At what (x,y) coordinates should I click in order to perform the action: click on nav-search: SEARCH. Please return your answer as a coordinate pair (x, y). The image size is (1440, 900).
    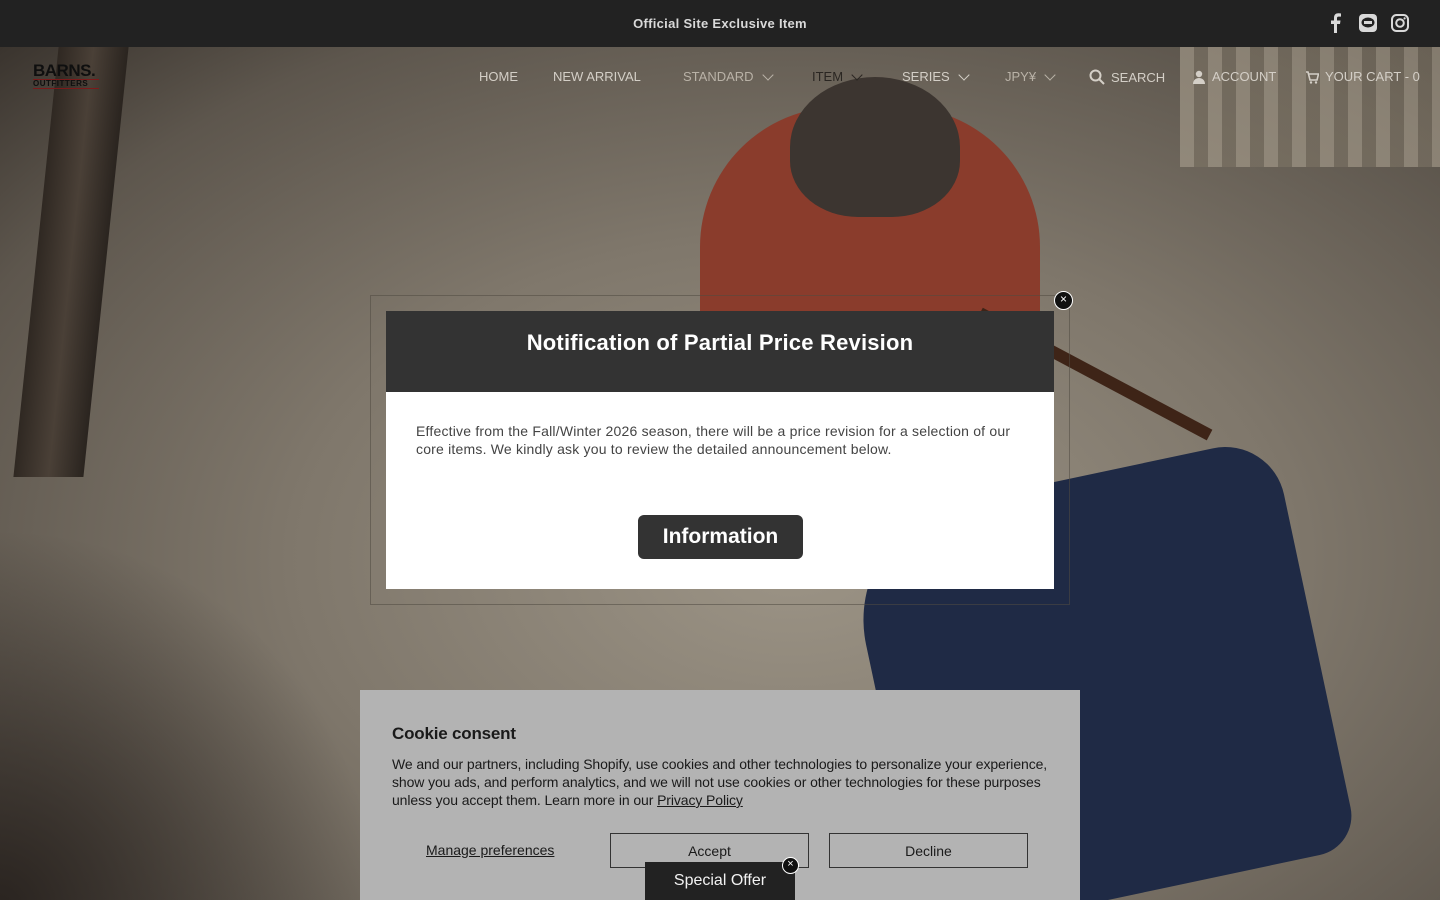
    Looking at the image, I should click on (1127, 77).